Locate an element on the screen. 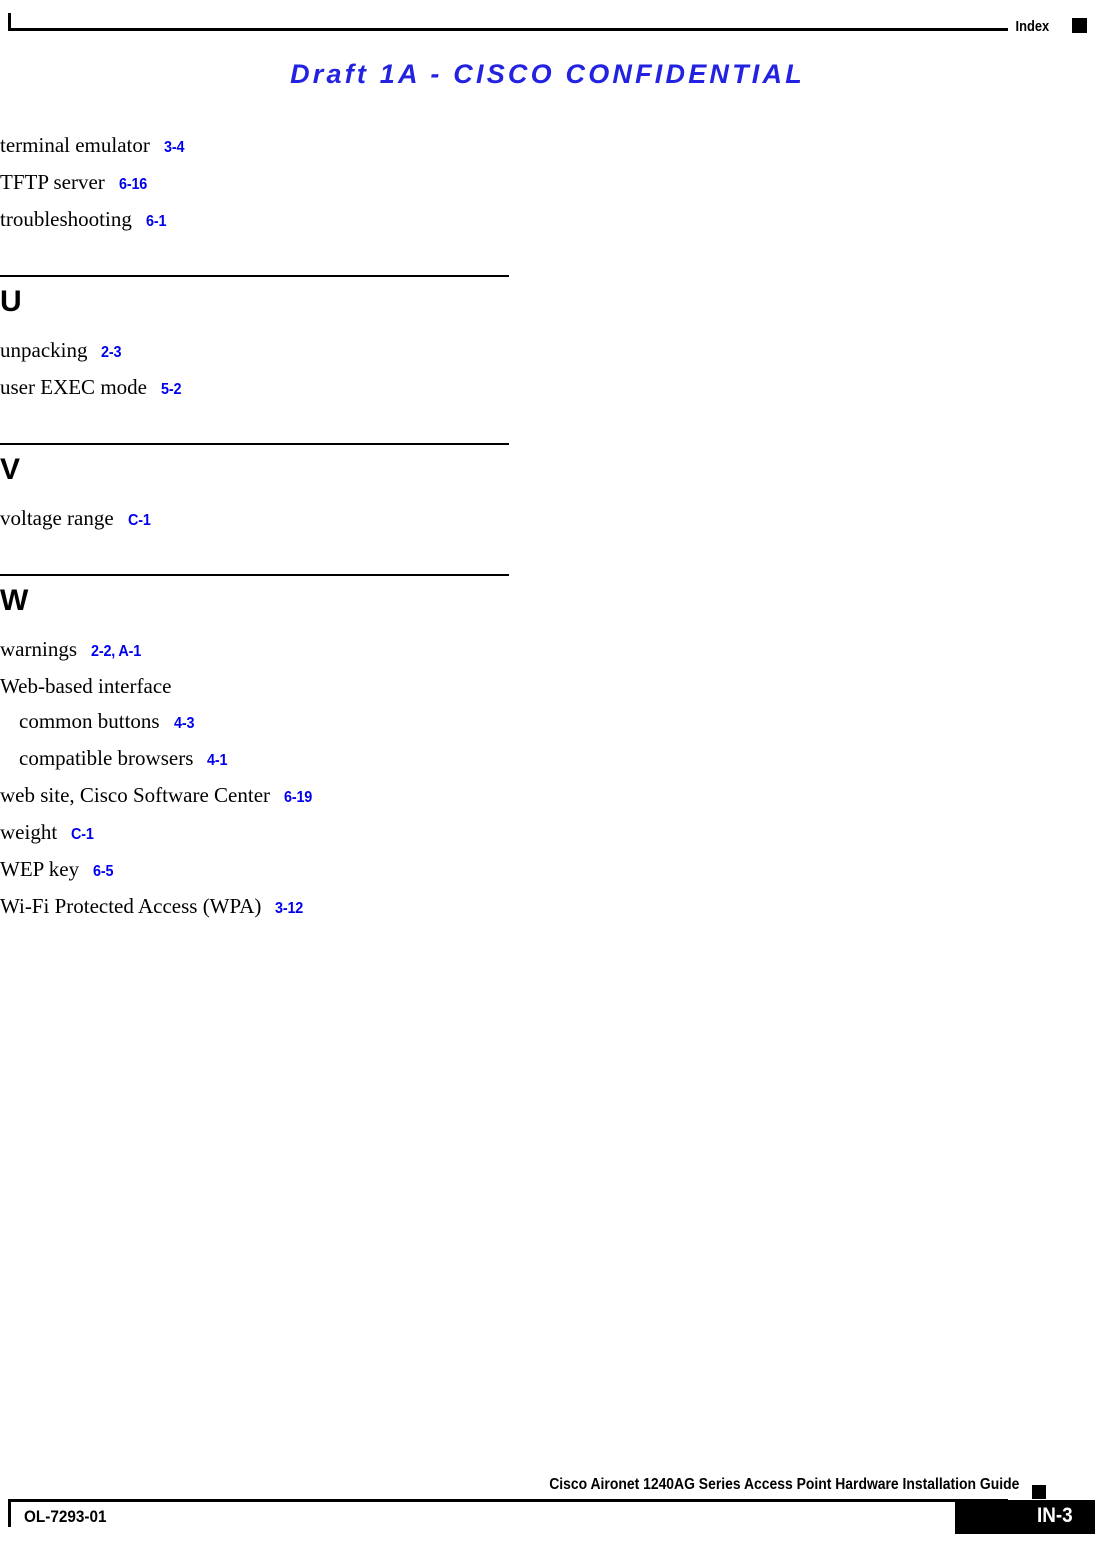  index-entry-page-refs: 3-12 is located at coordinates (289, 908).